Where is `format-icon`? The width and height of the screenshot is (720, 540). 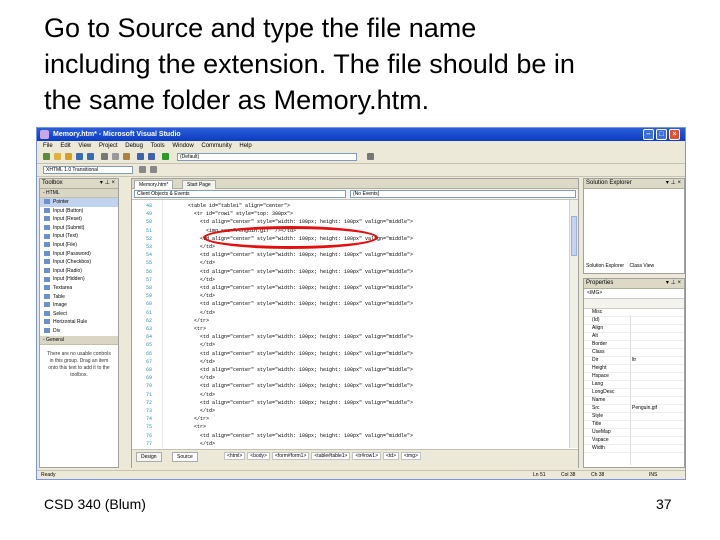
format-icon is located at coordinates (142, 169).